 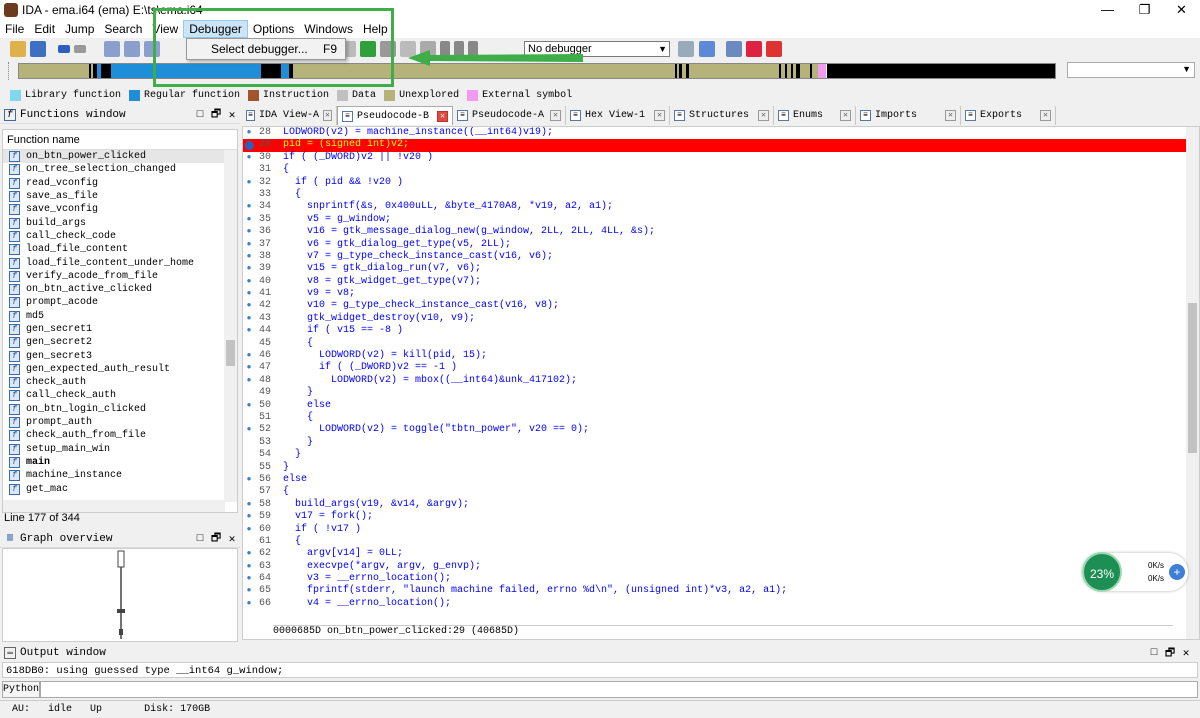 What do you see at coordinates (14, 29) in the screenshot?
I see `menu-file: File` at bounding box center [14, 29].